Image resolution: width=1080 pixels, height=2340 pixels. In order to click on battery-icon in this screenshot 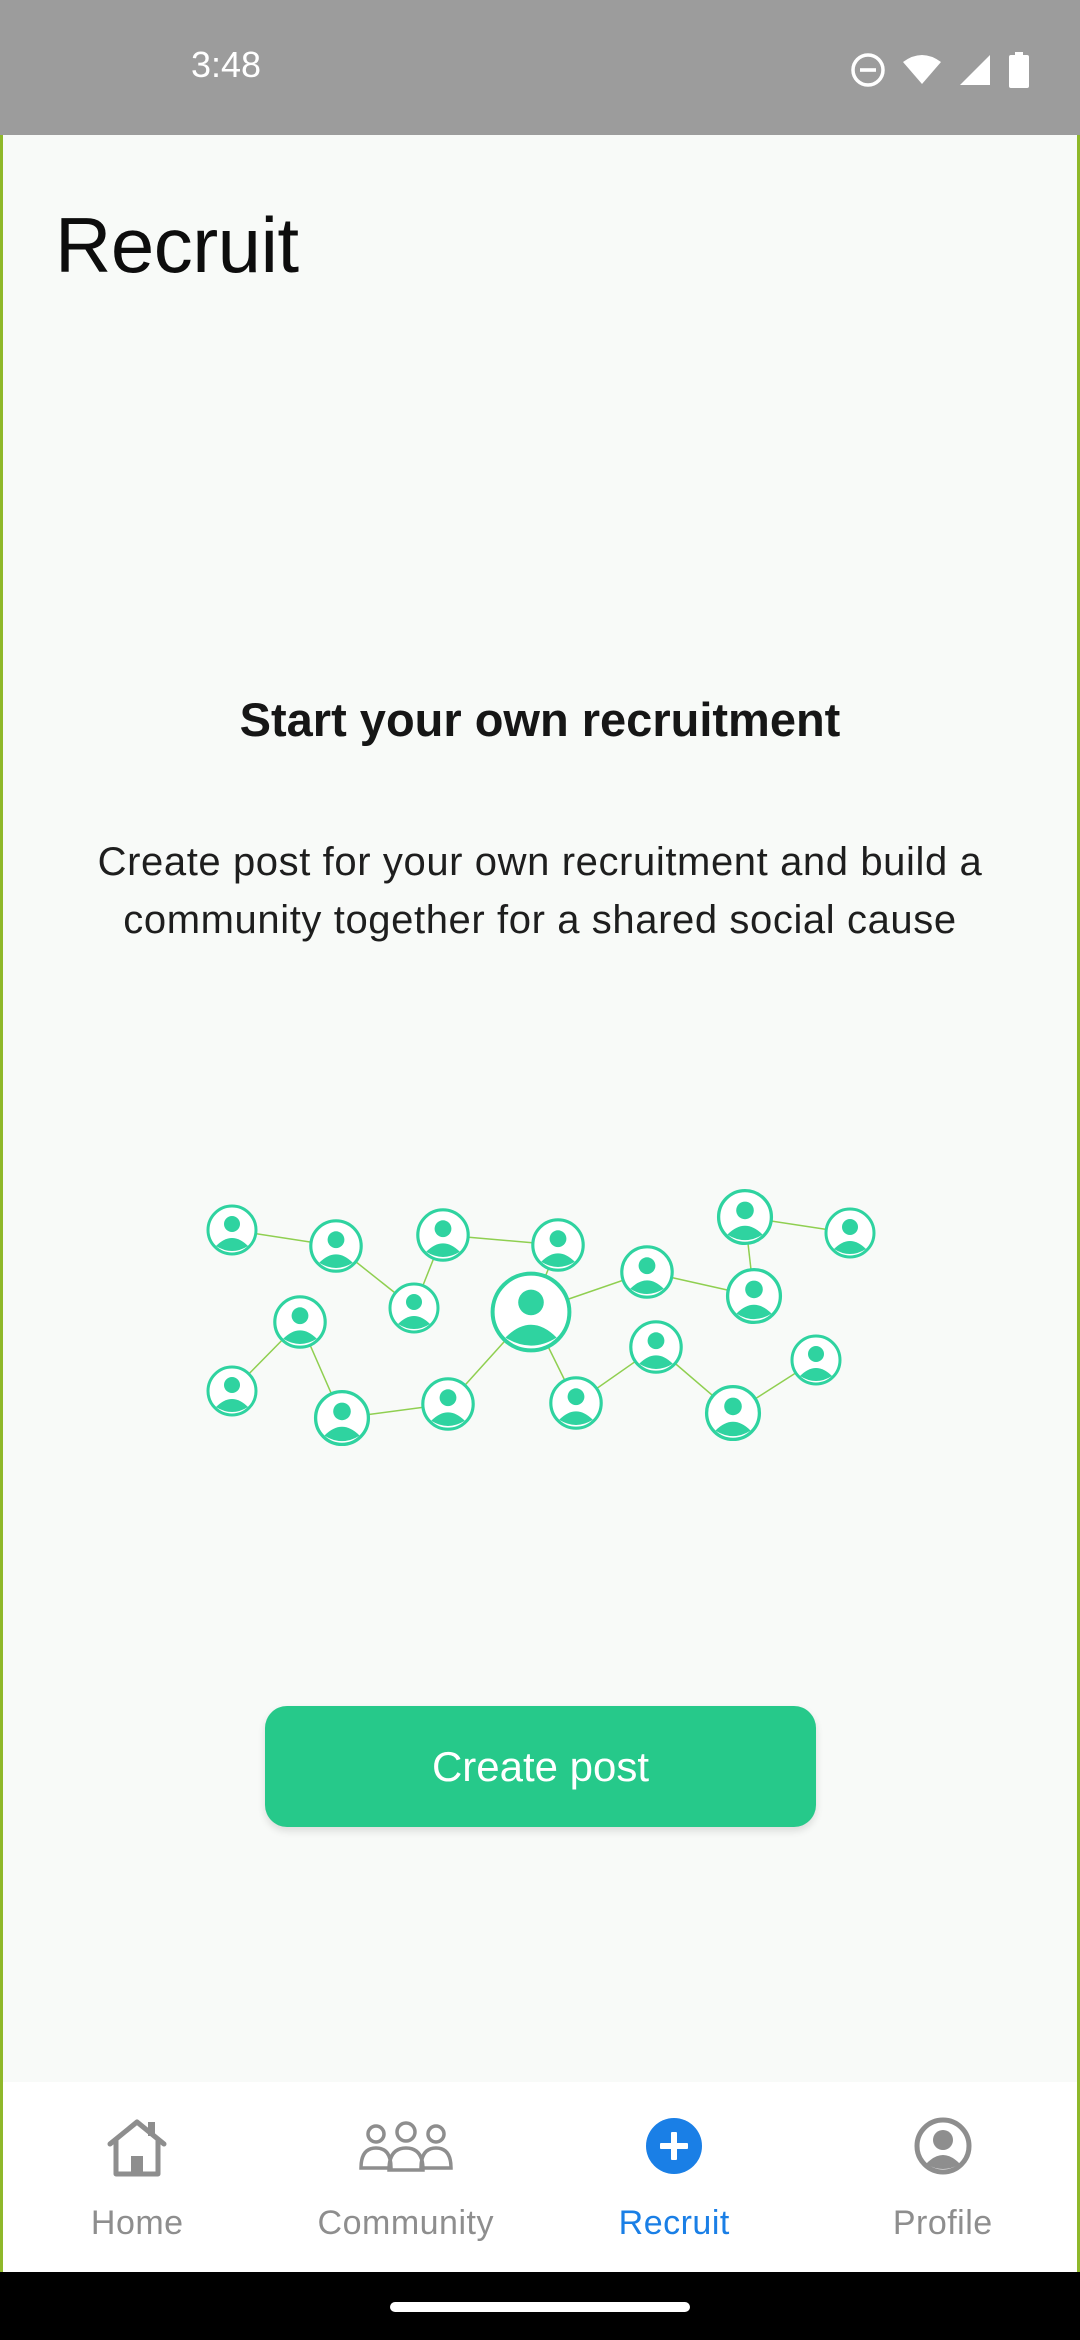, I will do `click(1019, 70)`.